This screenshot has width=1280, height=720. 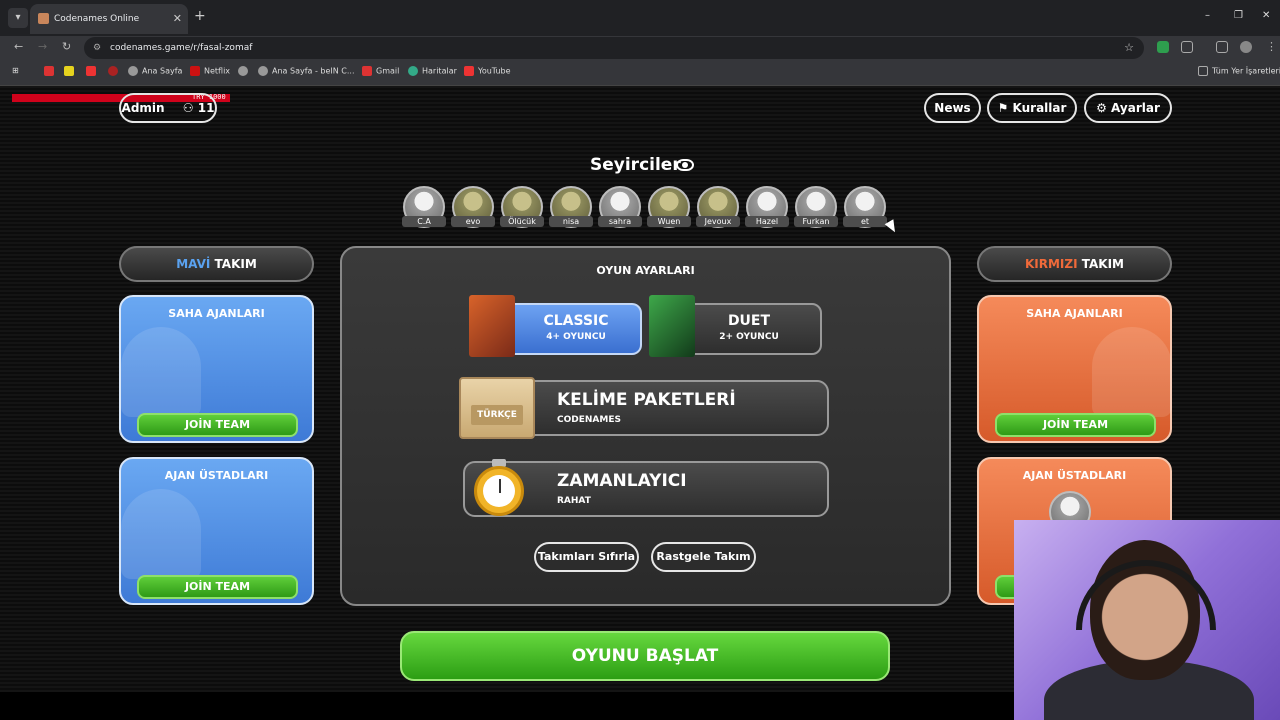 What do you see at coordinates (473, 221) in the screenshot?
I see `spectator-name: evo` at bounding box center [473, 221].